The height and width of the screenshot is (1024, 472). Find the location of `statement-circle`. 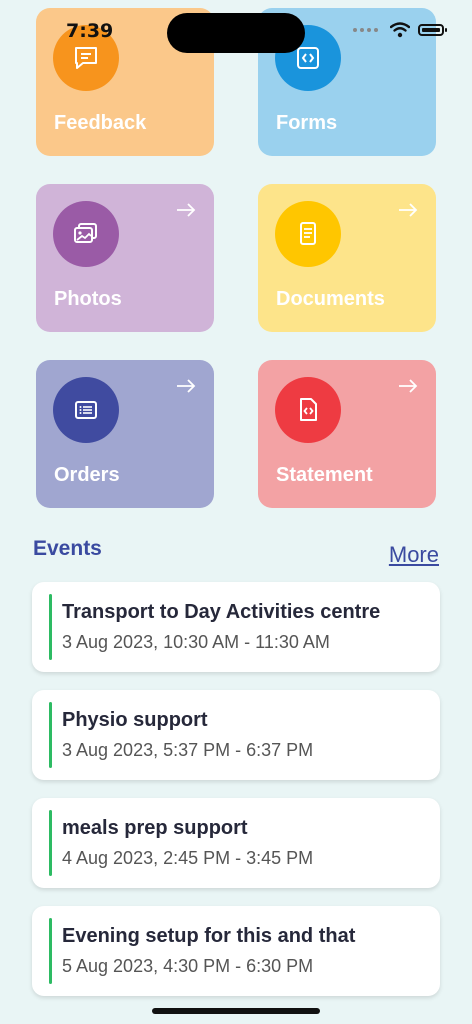

statement-circle is located at coordinates (308, 410).